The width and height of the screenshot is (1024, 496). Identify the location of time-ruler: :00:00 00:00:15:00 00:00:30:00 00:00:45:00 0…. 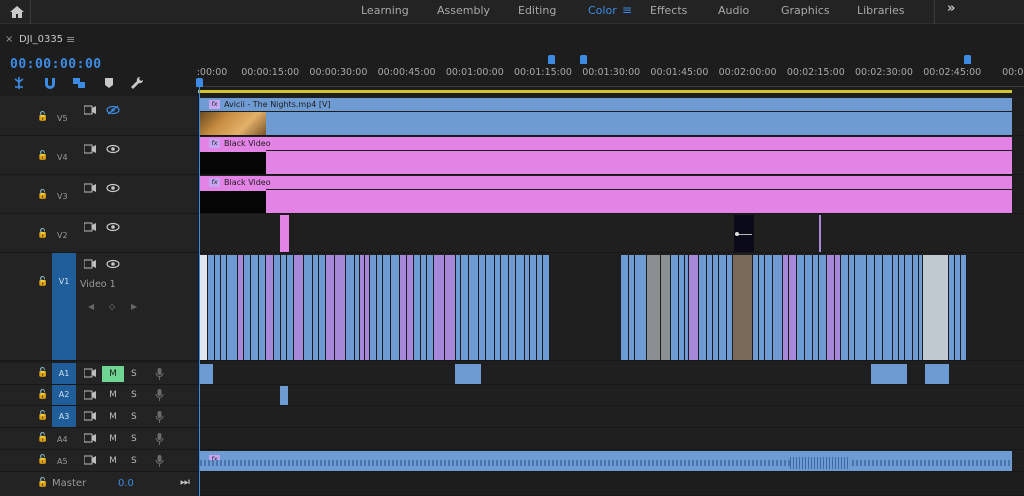
(610, 75).